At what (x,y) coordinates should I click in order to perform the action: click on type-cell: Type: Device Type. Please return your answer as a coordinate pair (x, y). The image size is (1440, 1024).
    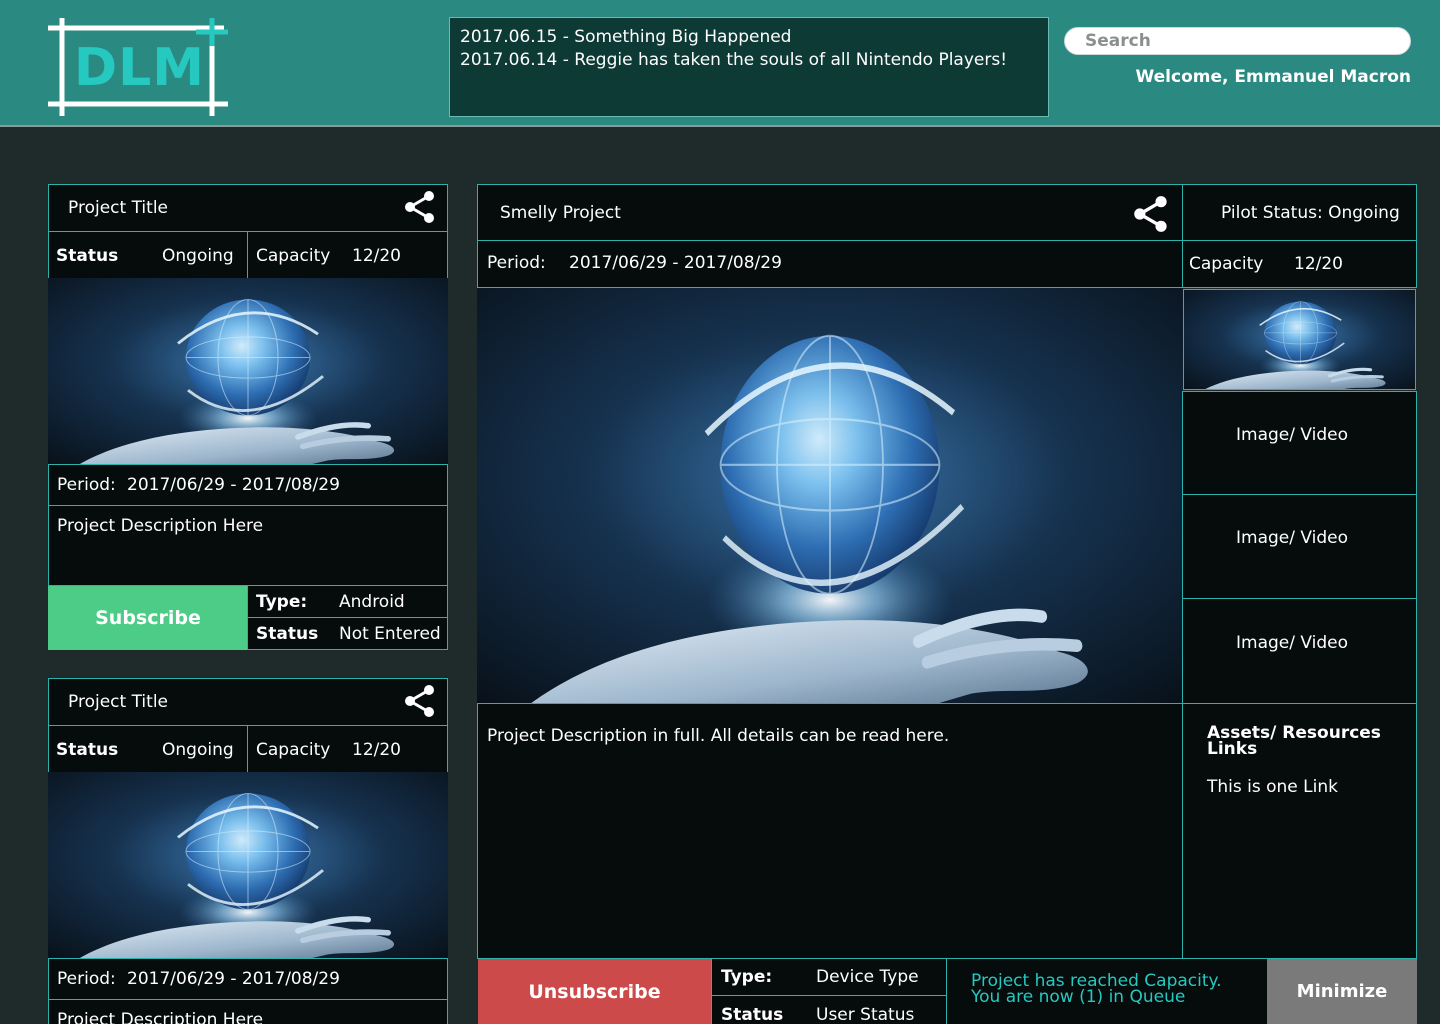
    Looking at the image, I should click on (829, 977).